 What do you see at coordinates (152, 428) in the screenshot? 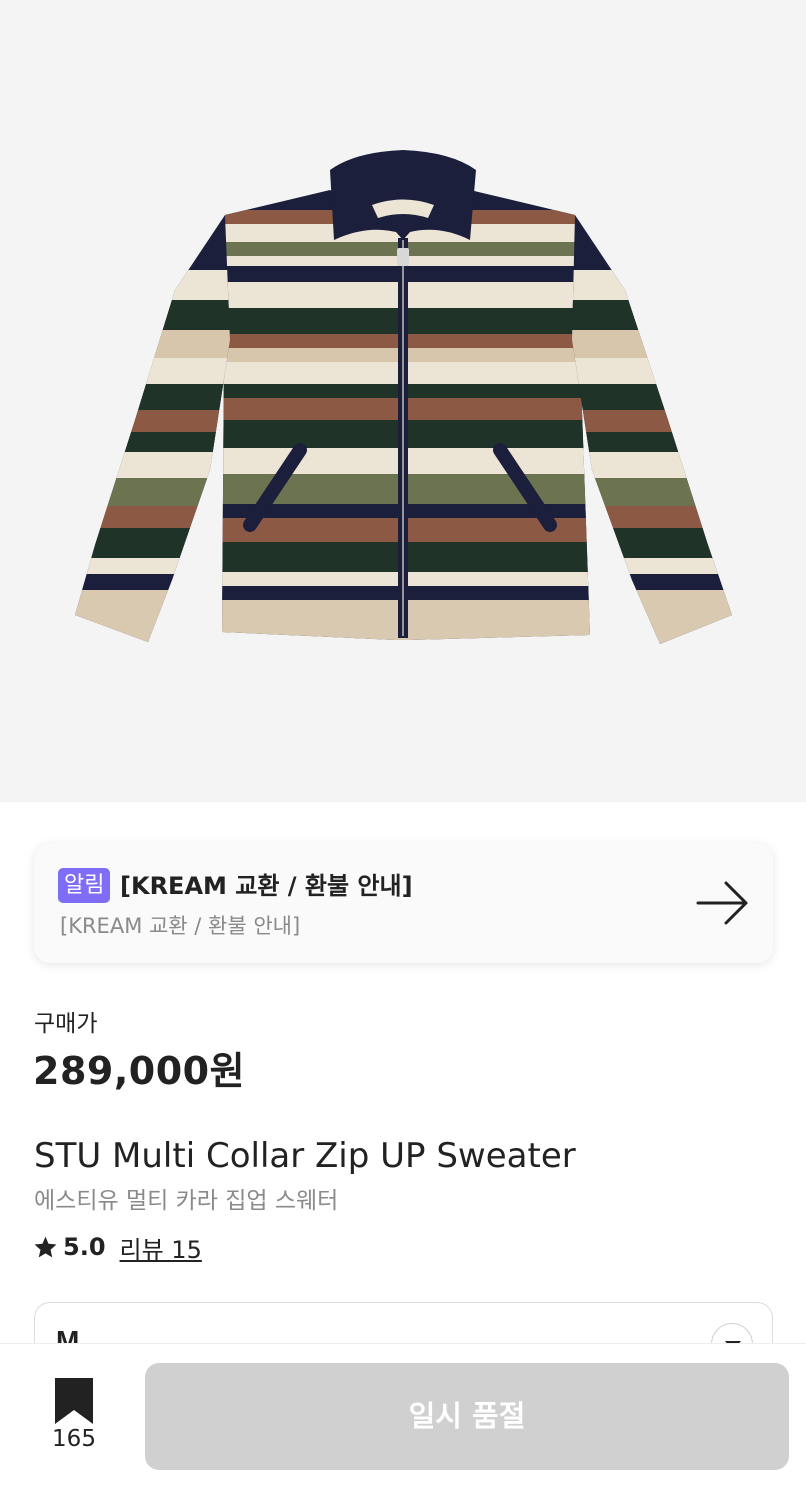
I see `sweater-left-sleeve` at bounding box center [152, 428].